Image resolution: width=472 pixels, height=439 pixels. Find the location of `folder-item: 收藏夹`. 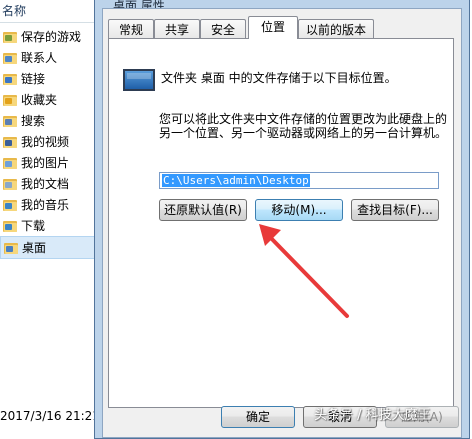

folder-item: 收藏夹 is located at coordinates (48, 99).